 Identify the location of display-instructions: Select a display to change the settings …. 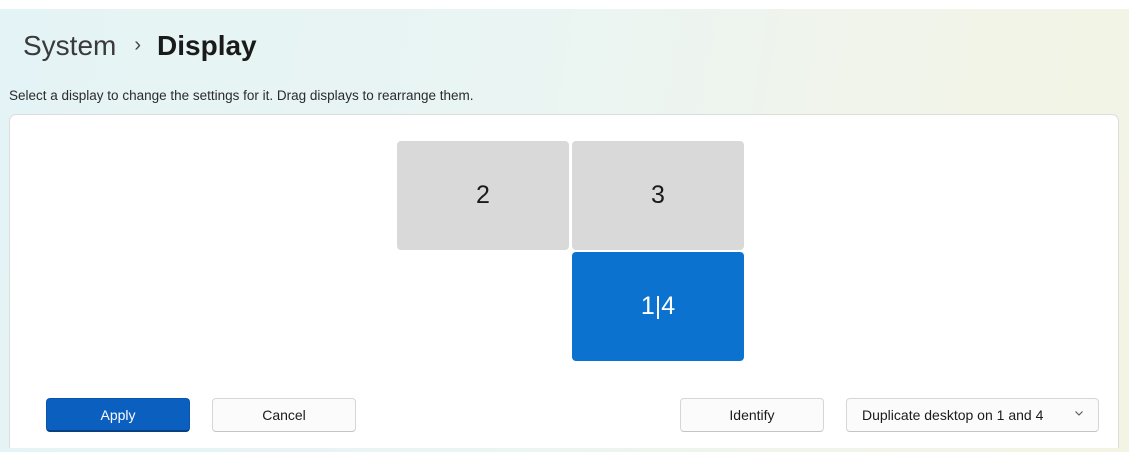
(241, 95).